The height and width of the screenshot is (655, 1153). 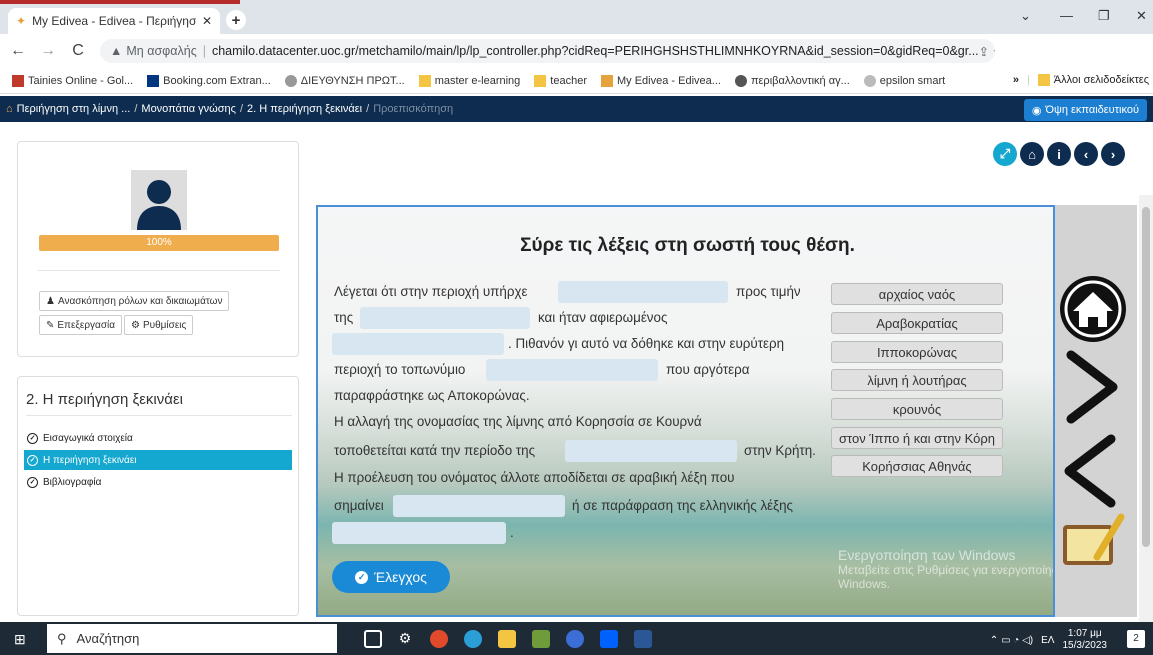 What do you see at coordinates (159, 243) in the screenshot?
I see `progress-fill: 100%` at bounding box center [159, 243].